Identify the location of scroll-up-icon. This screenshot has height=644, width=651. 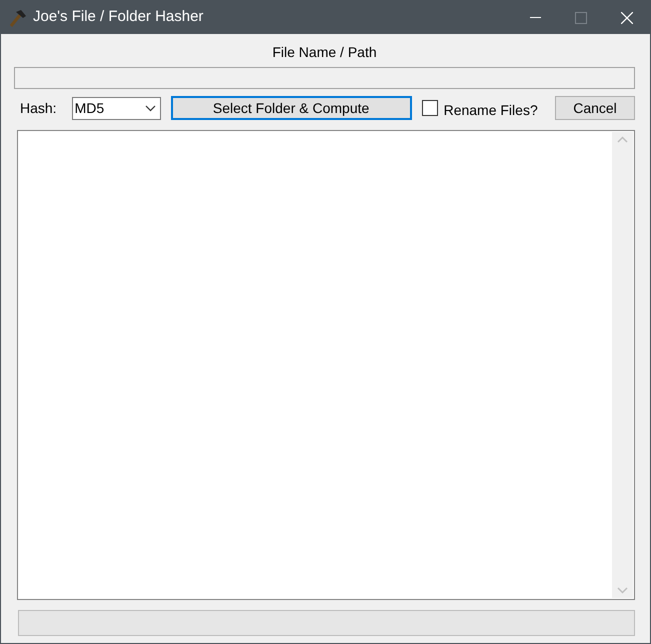
(622, 139).